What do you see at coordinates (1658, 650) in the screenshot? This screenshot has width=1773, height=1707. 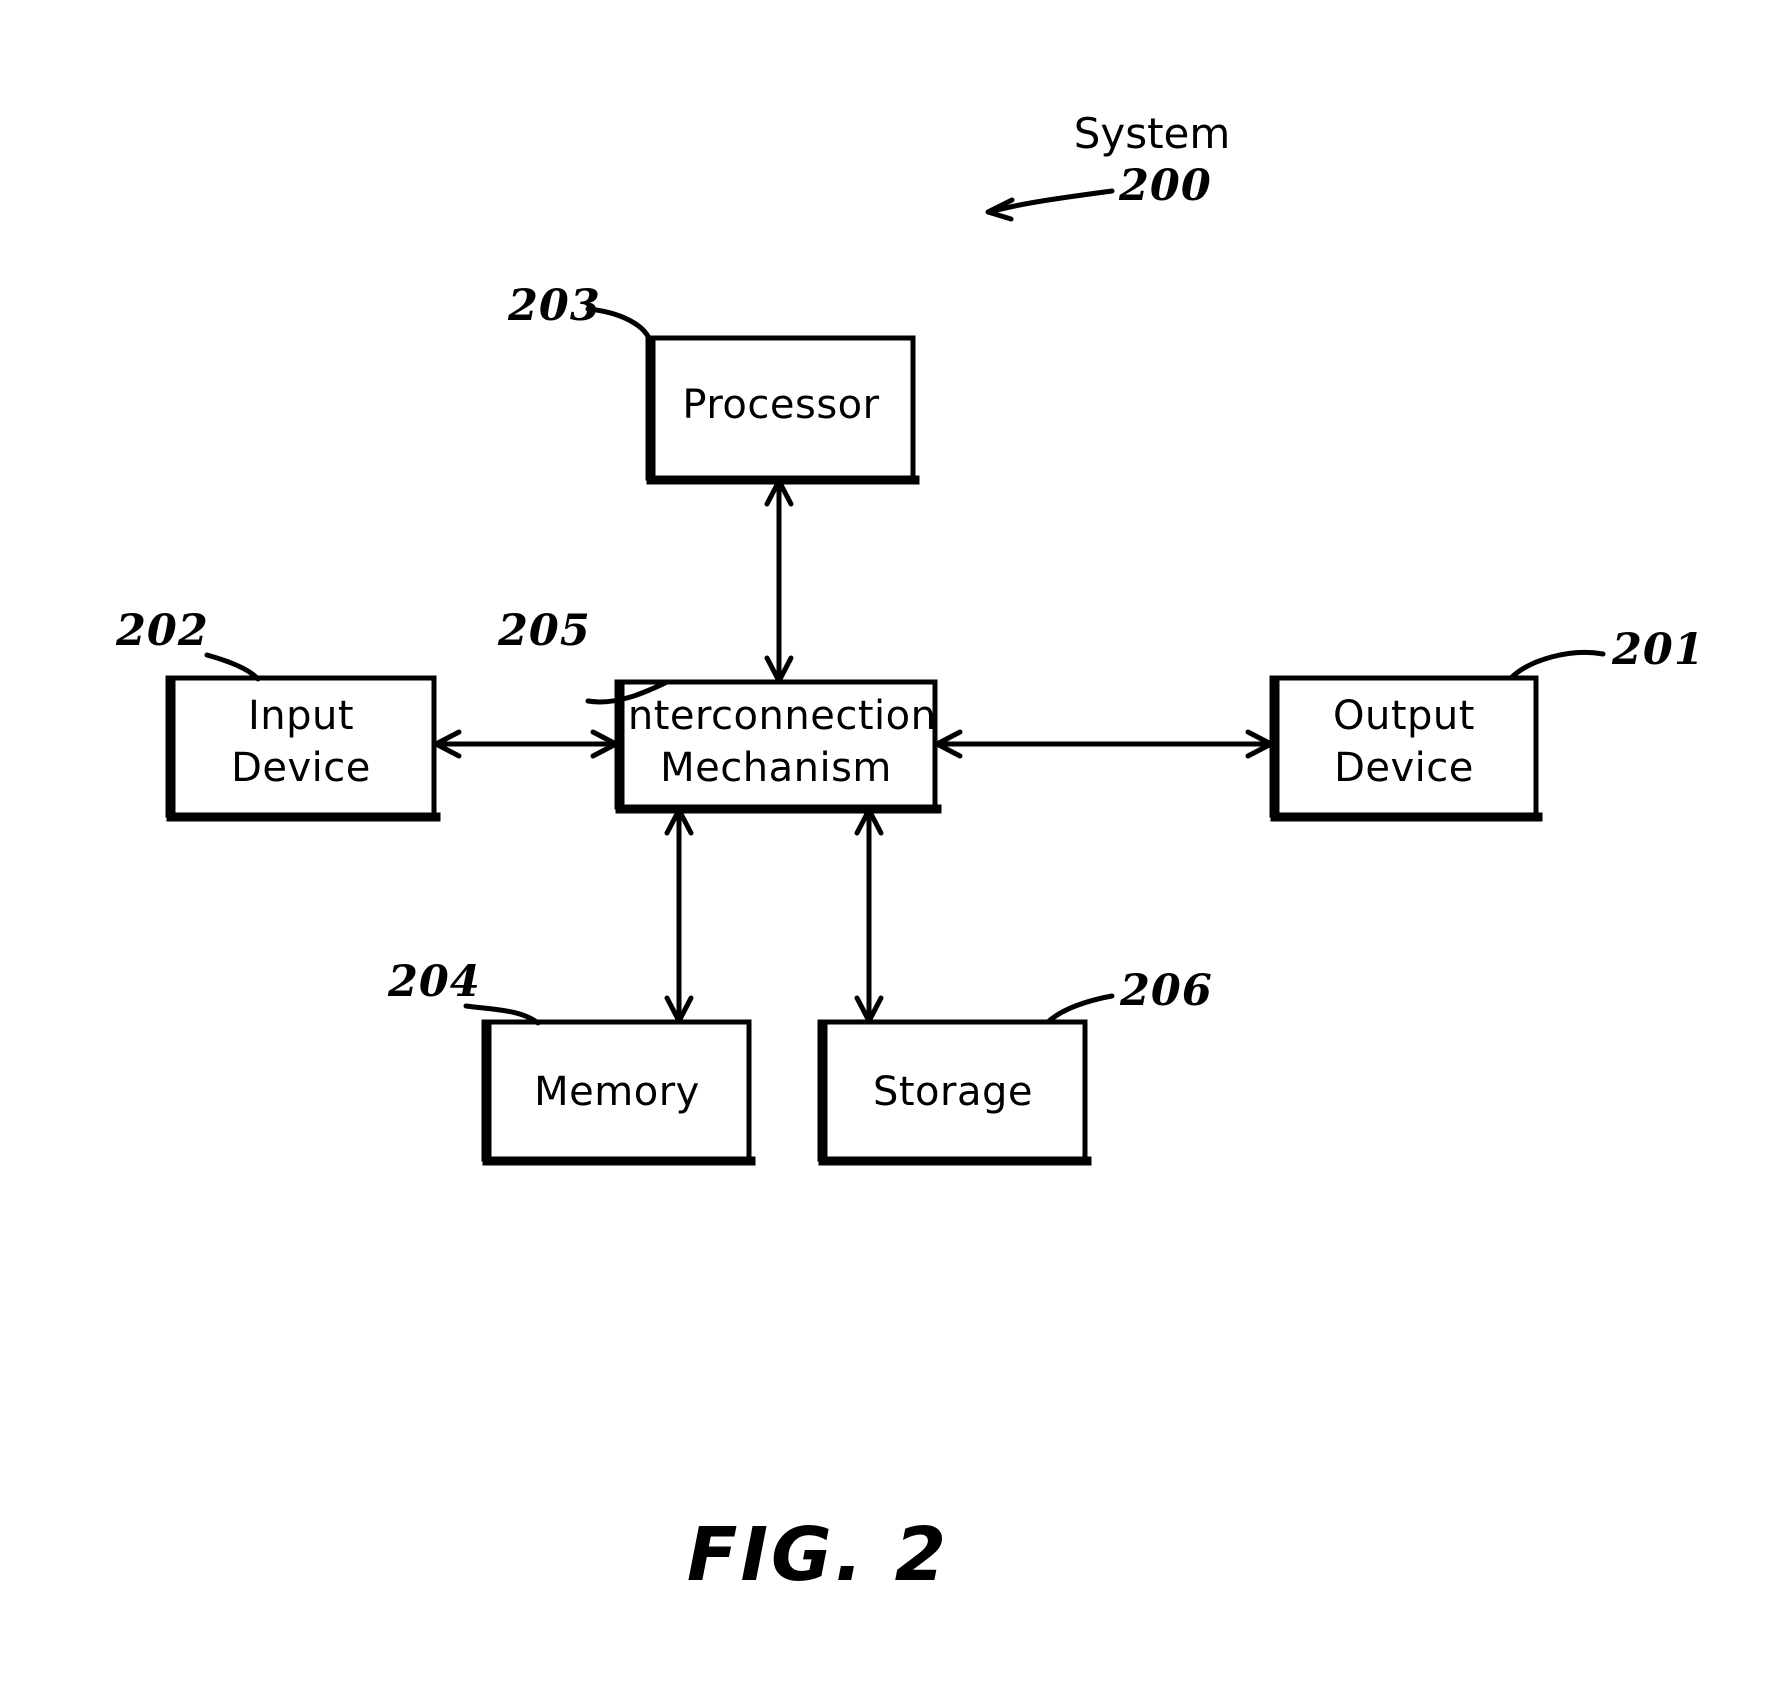 I see `output-device-numeral: 201` at bounding box center [1658, 650].